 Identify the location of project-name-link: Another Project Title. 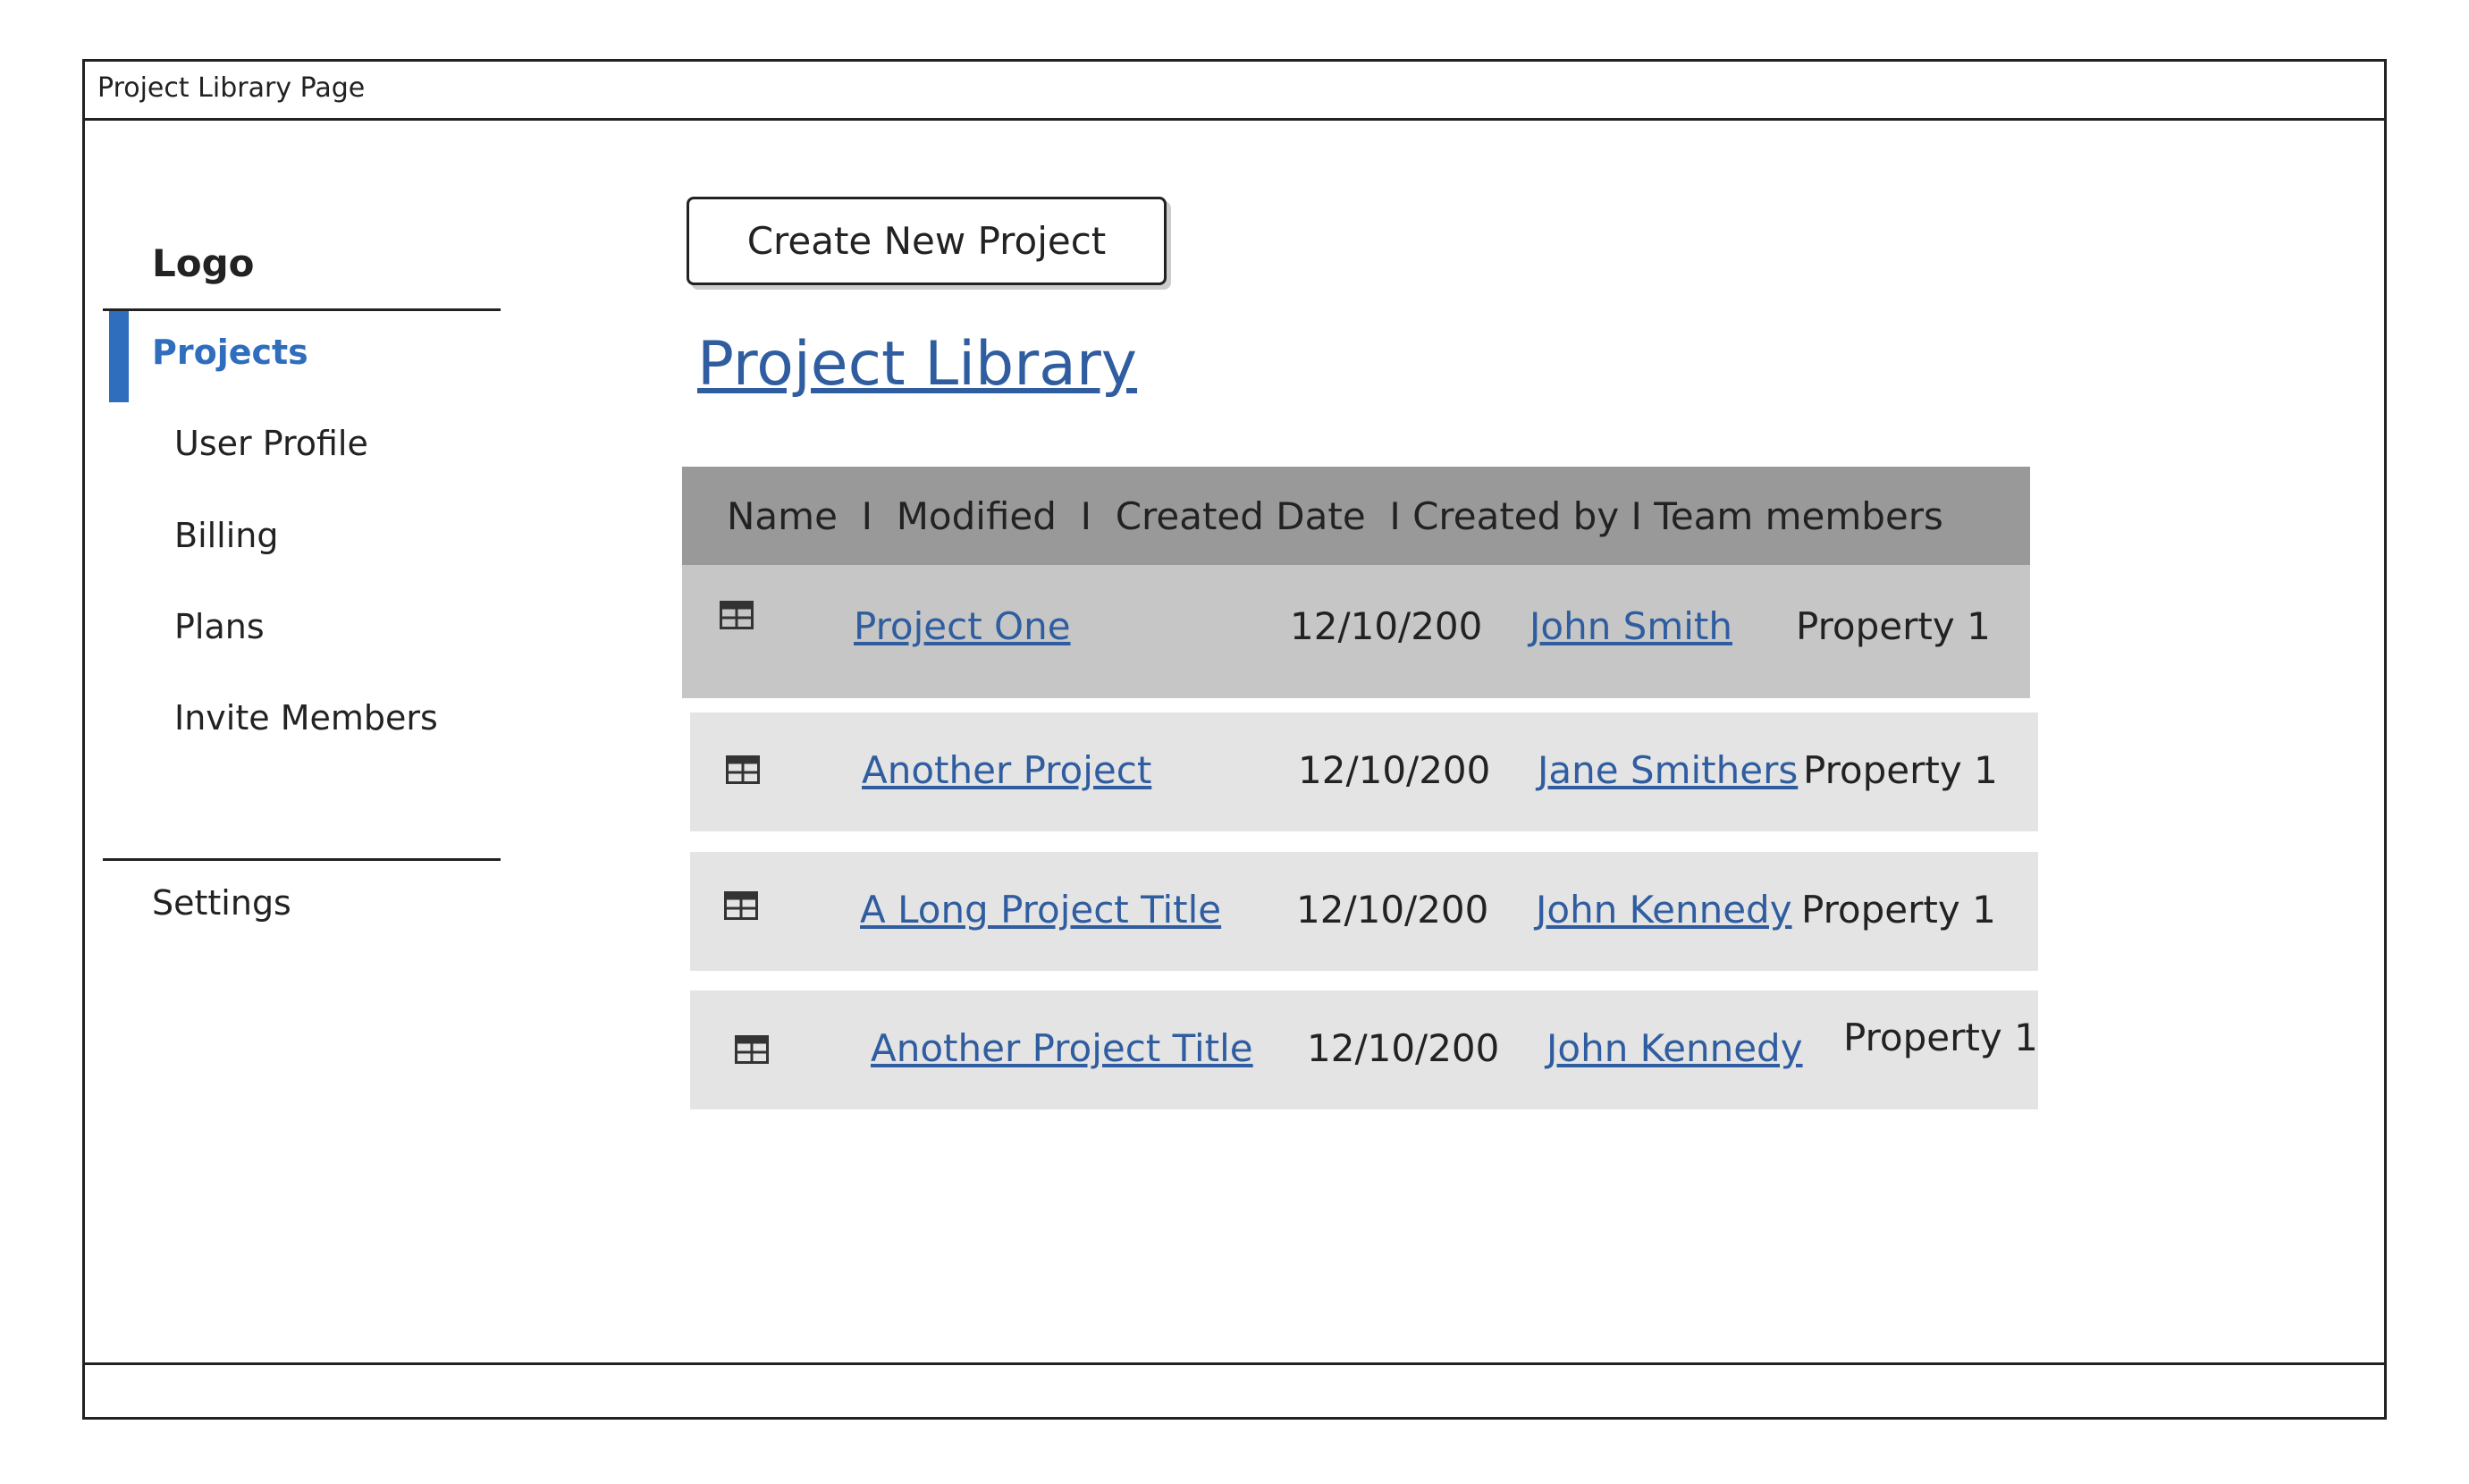
(1062, 1048).